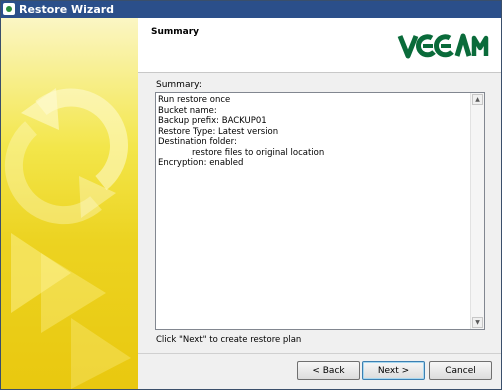 The height and width of the screenshot is (390, 502). I want to click on summary-line-bucket: Bucket name:, so click(187, 110).